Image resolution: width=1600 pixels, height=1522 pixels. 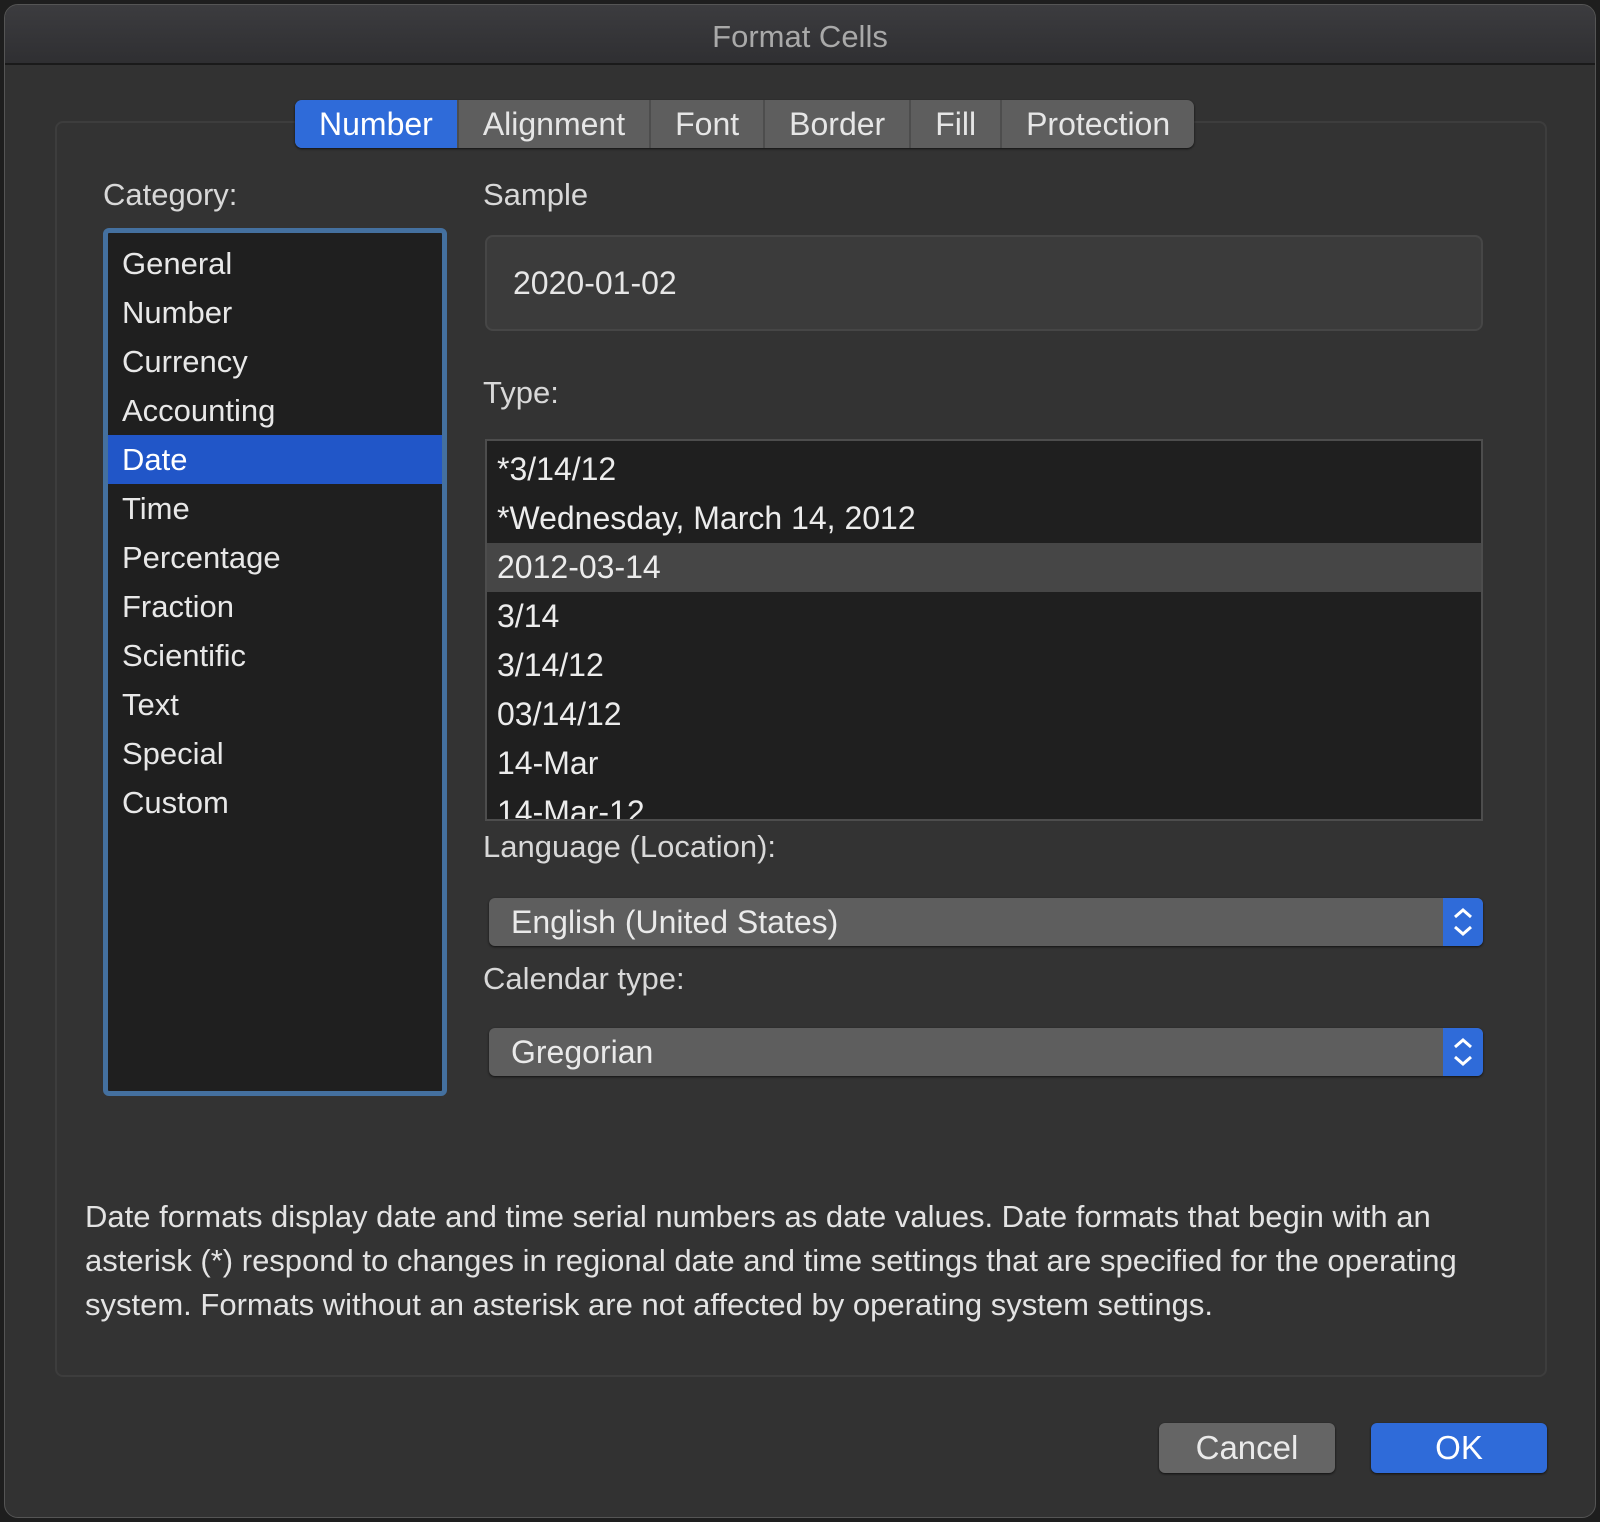 What do you see at coordinates (555, 124) in the screenshot?
I see `tab-alignment: Alignment` at bounding box center [555, 124].